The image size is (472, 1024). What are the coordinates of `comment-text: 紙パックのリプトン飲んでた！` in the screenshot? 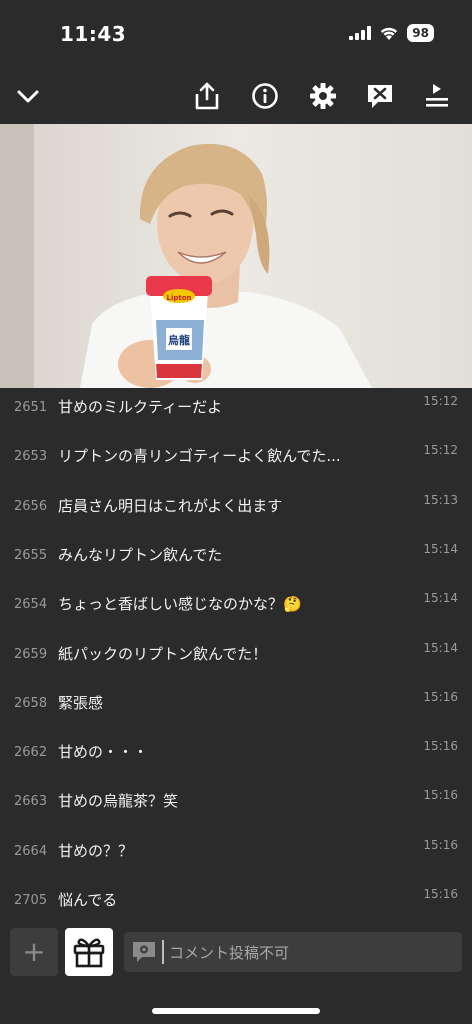 It's located at (163, 653).